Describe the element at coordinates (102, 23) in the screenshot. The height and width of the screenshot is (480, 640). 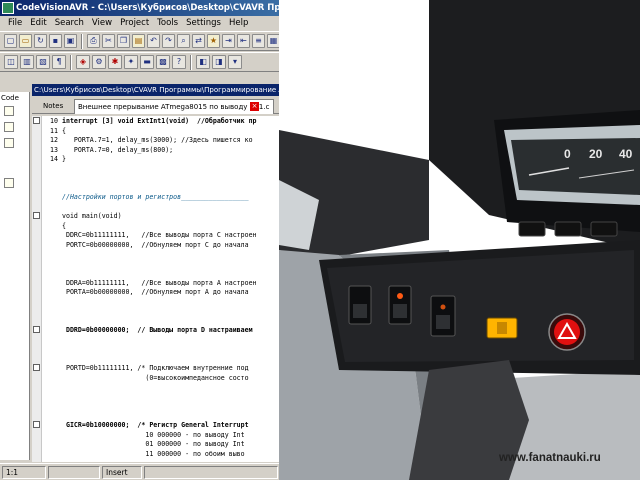
I see `menu-view: View` at that location.